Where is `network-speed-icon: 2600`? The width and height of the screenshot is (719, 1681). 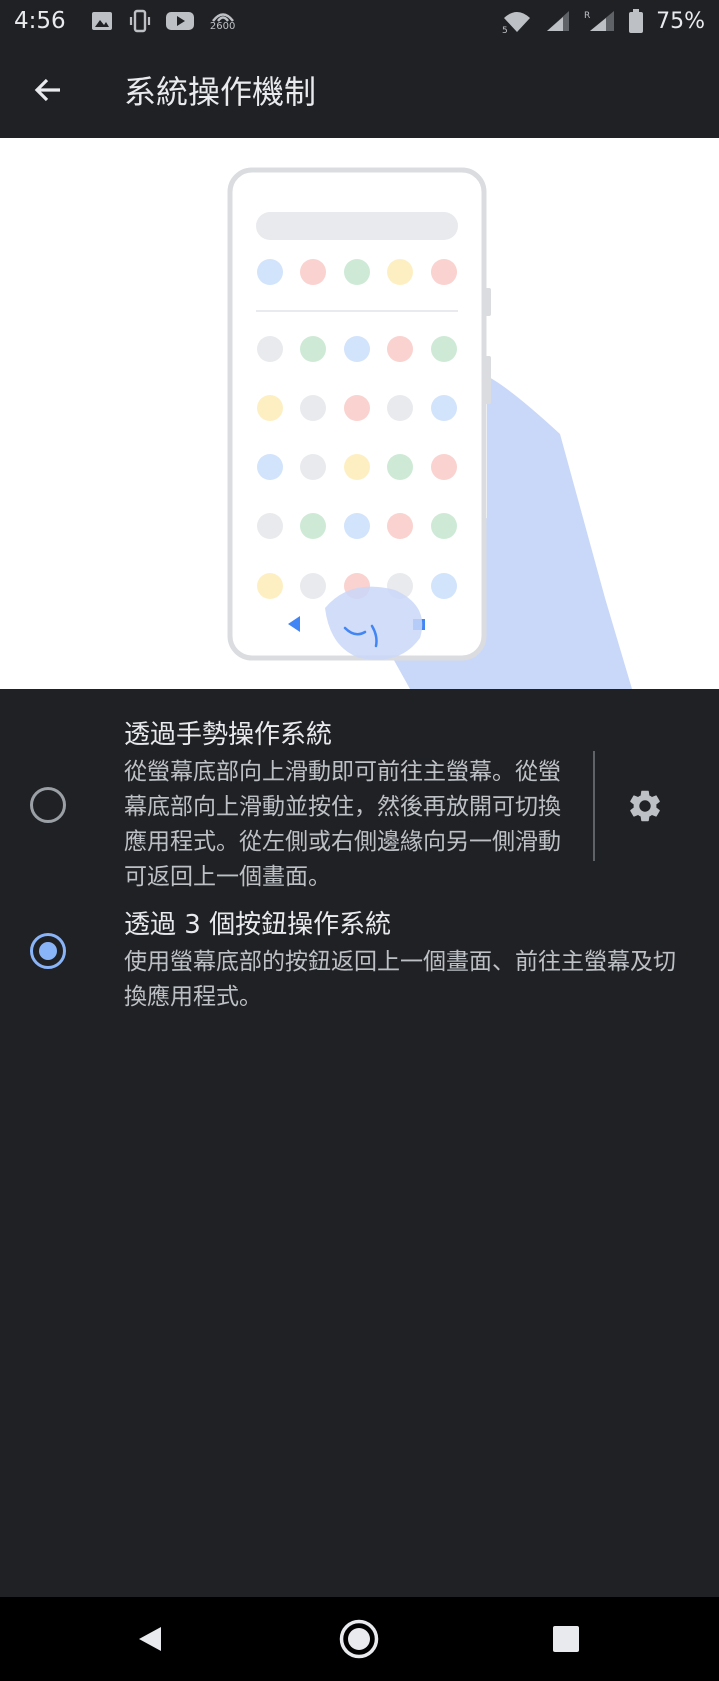 network-speed-icon: 2600 is located at coordinates (223, 21).